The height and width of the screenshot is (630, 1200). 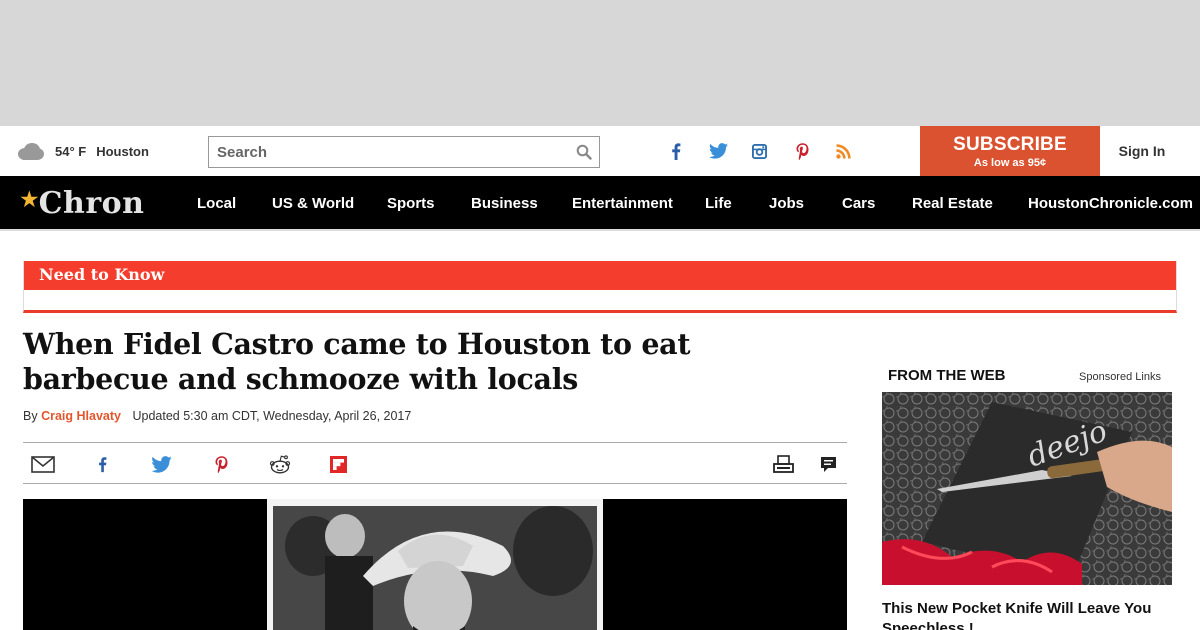 I want to click on sign-in-link: Sign In, so click(x=1142, y=151).